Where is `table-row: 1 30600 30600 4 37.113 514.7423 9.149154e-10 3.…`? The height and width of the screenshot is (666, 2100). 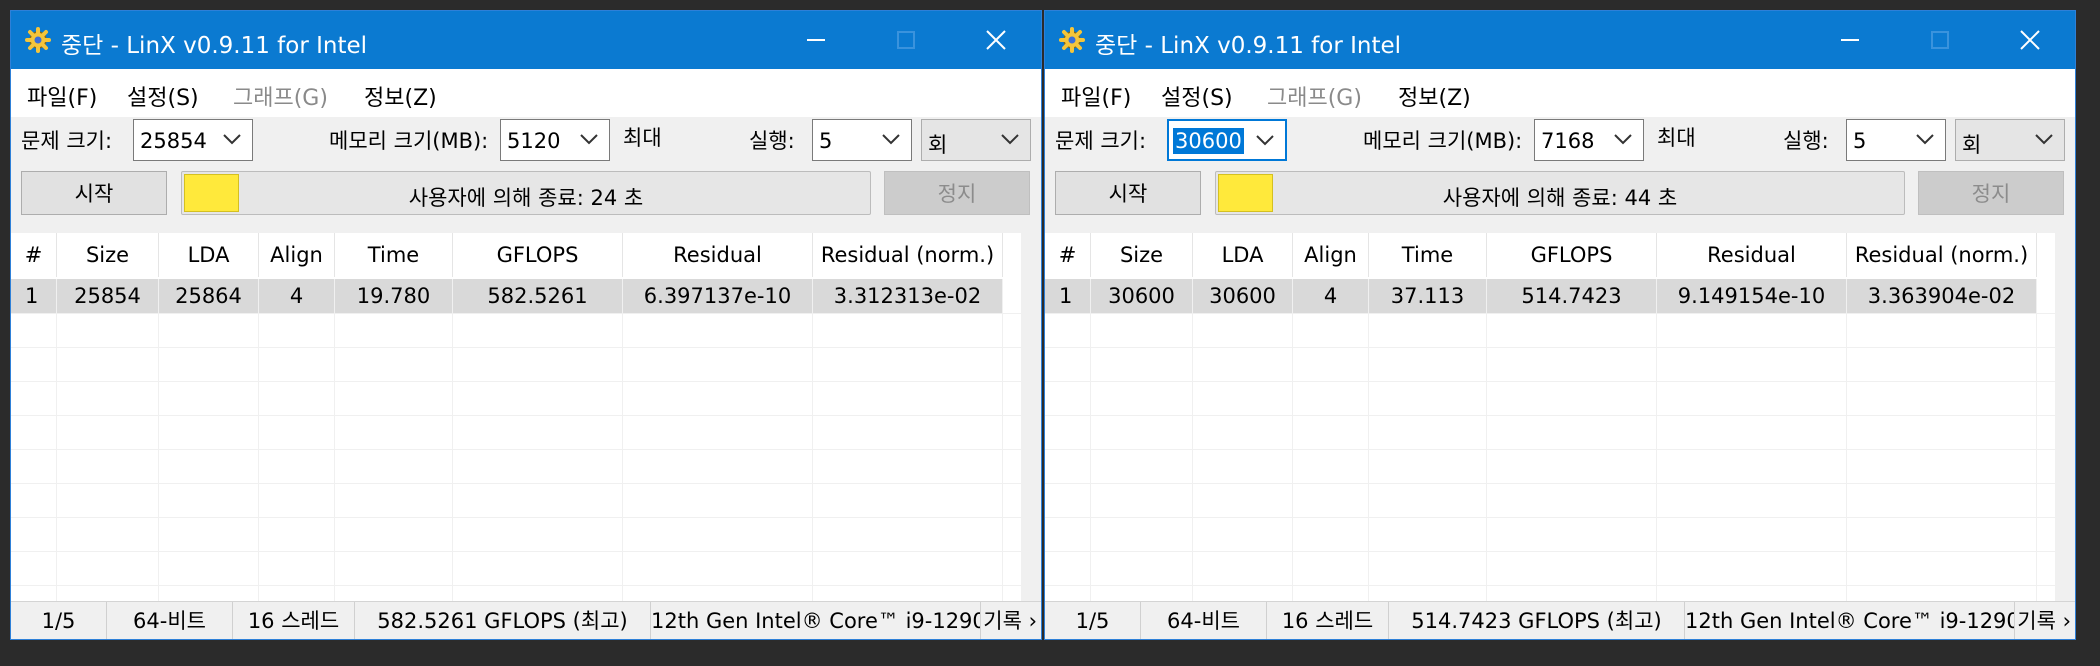 table-row: 1 30600 30600 4 37.113 514.7423 9.149154e-10 3.… is located at coordinates (1541, 296).